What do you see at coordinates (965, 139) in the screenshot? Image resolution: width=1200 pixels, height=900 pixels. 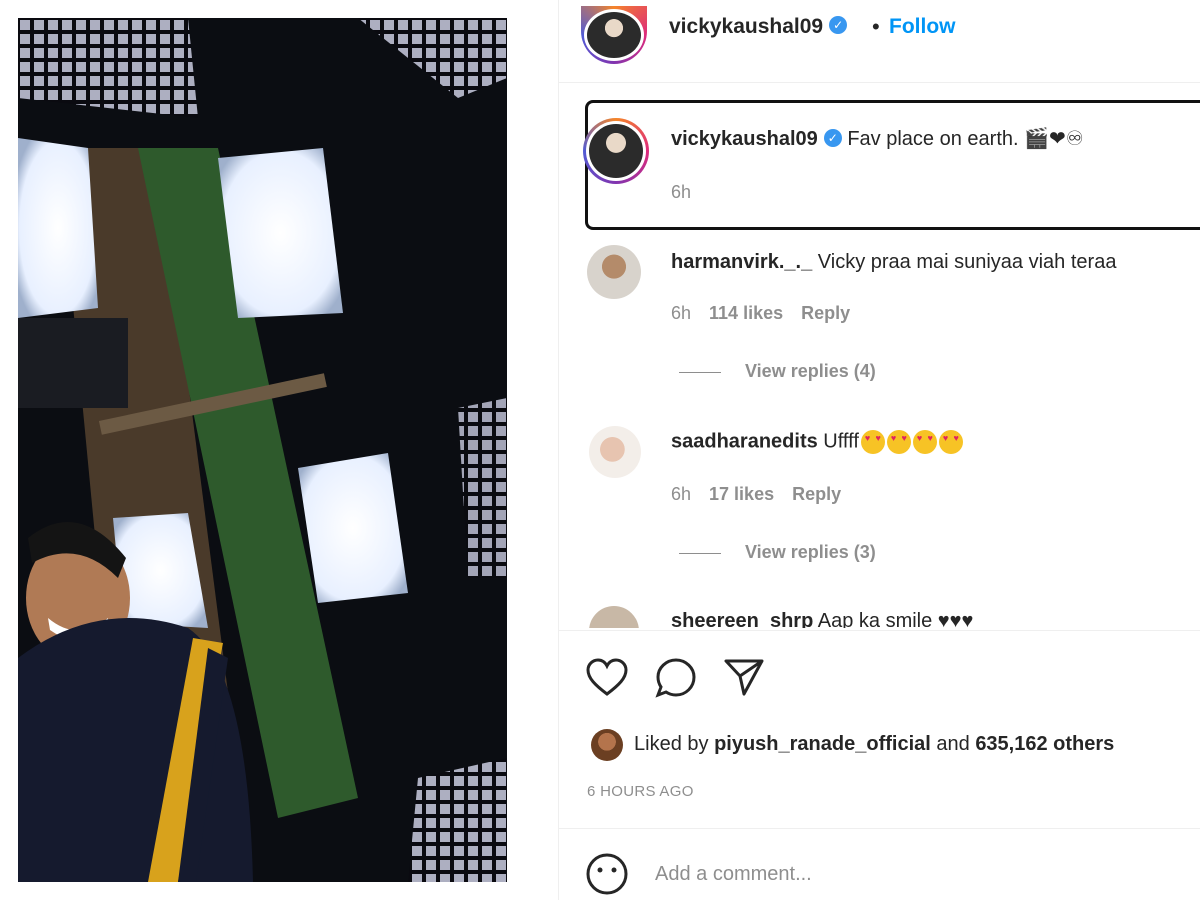 I see `caption-text: Fav place on earth. 🎬❤♾` at bounding box center [965, 139].